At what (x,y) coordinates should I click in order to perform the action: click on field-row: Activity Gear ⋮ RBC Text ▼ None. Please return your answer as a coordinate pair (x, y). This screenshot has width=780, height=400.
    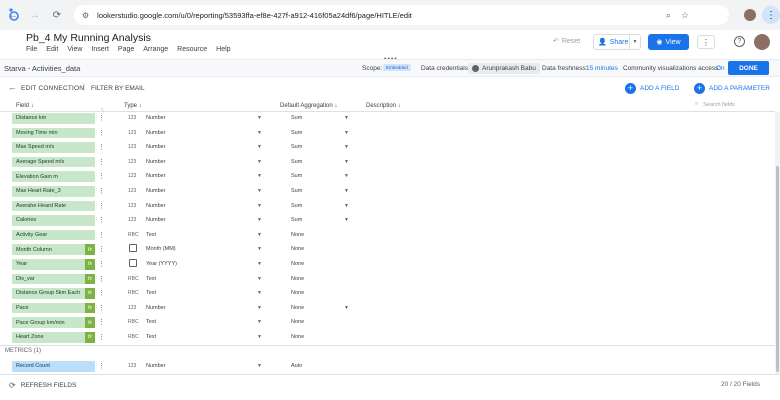
    Looking at the image, I should click on (387, 237).